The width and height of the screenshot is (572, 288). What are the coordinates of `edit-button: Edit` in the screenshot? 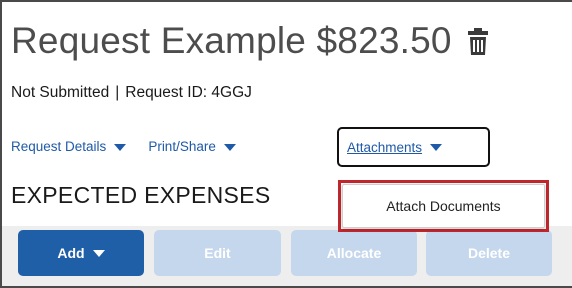 It's located at (217, 253).